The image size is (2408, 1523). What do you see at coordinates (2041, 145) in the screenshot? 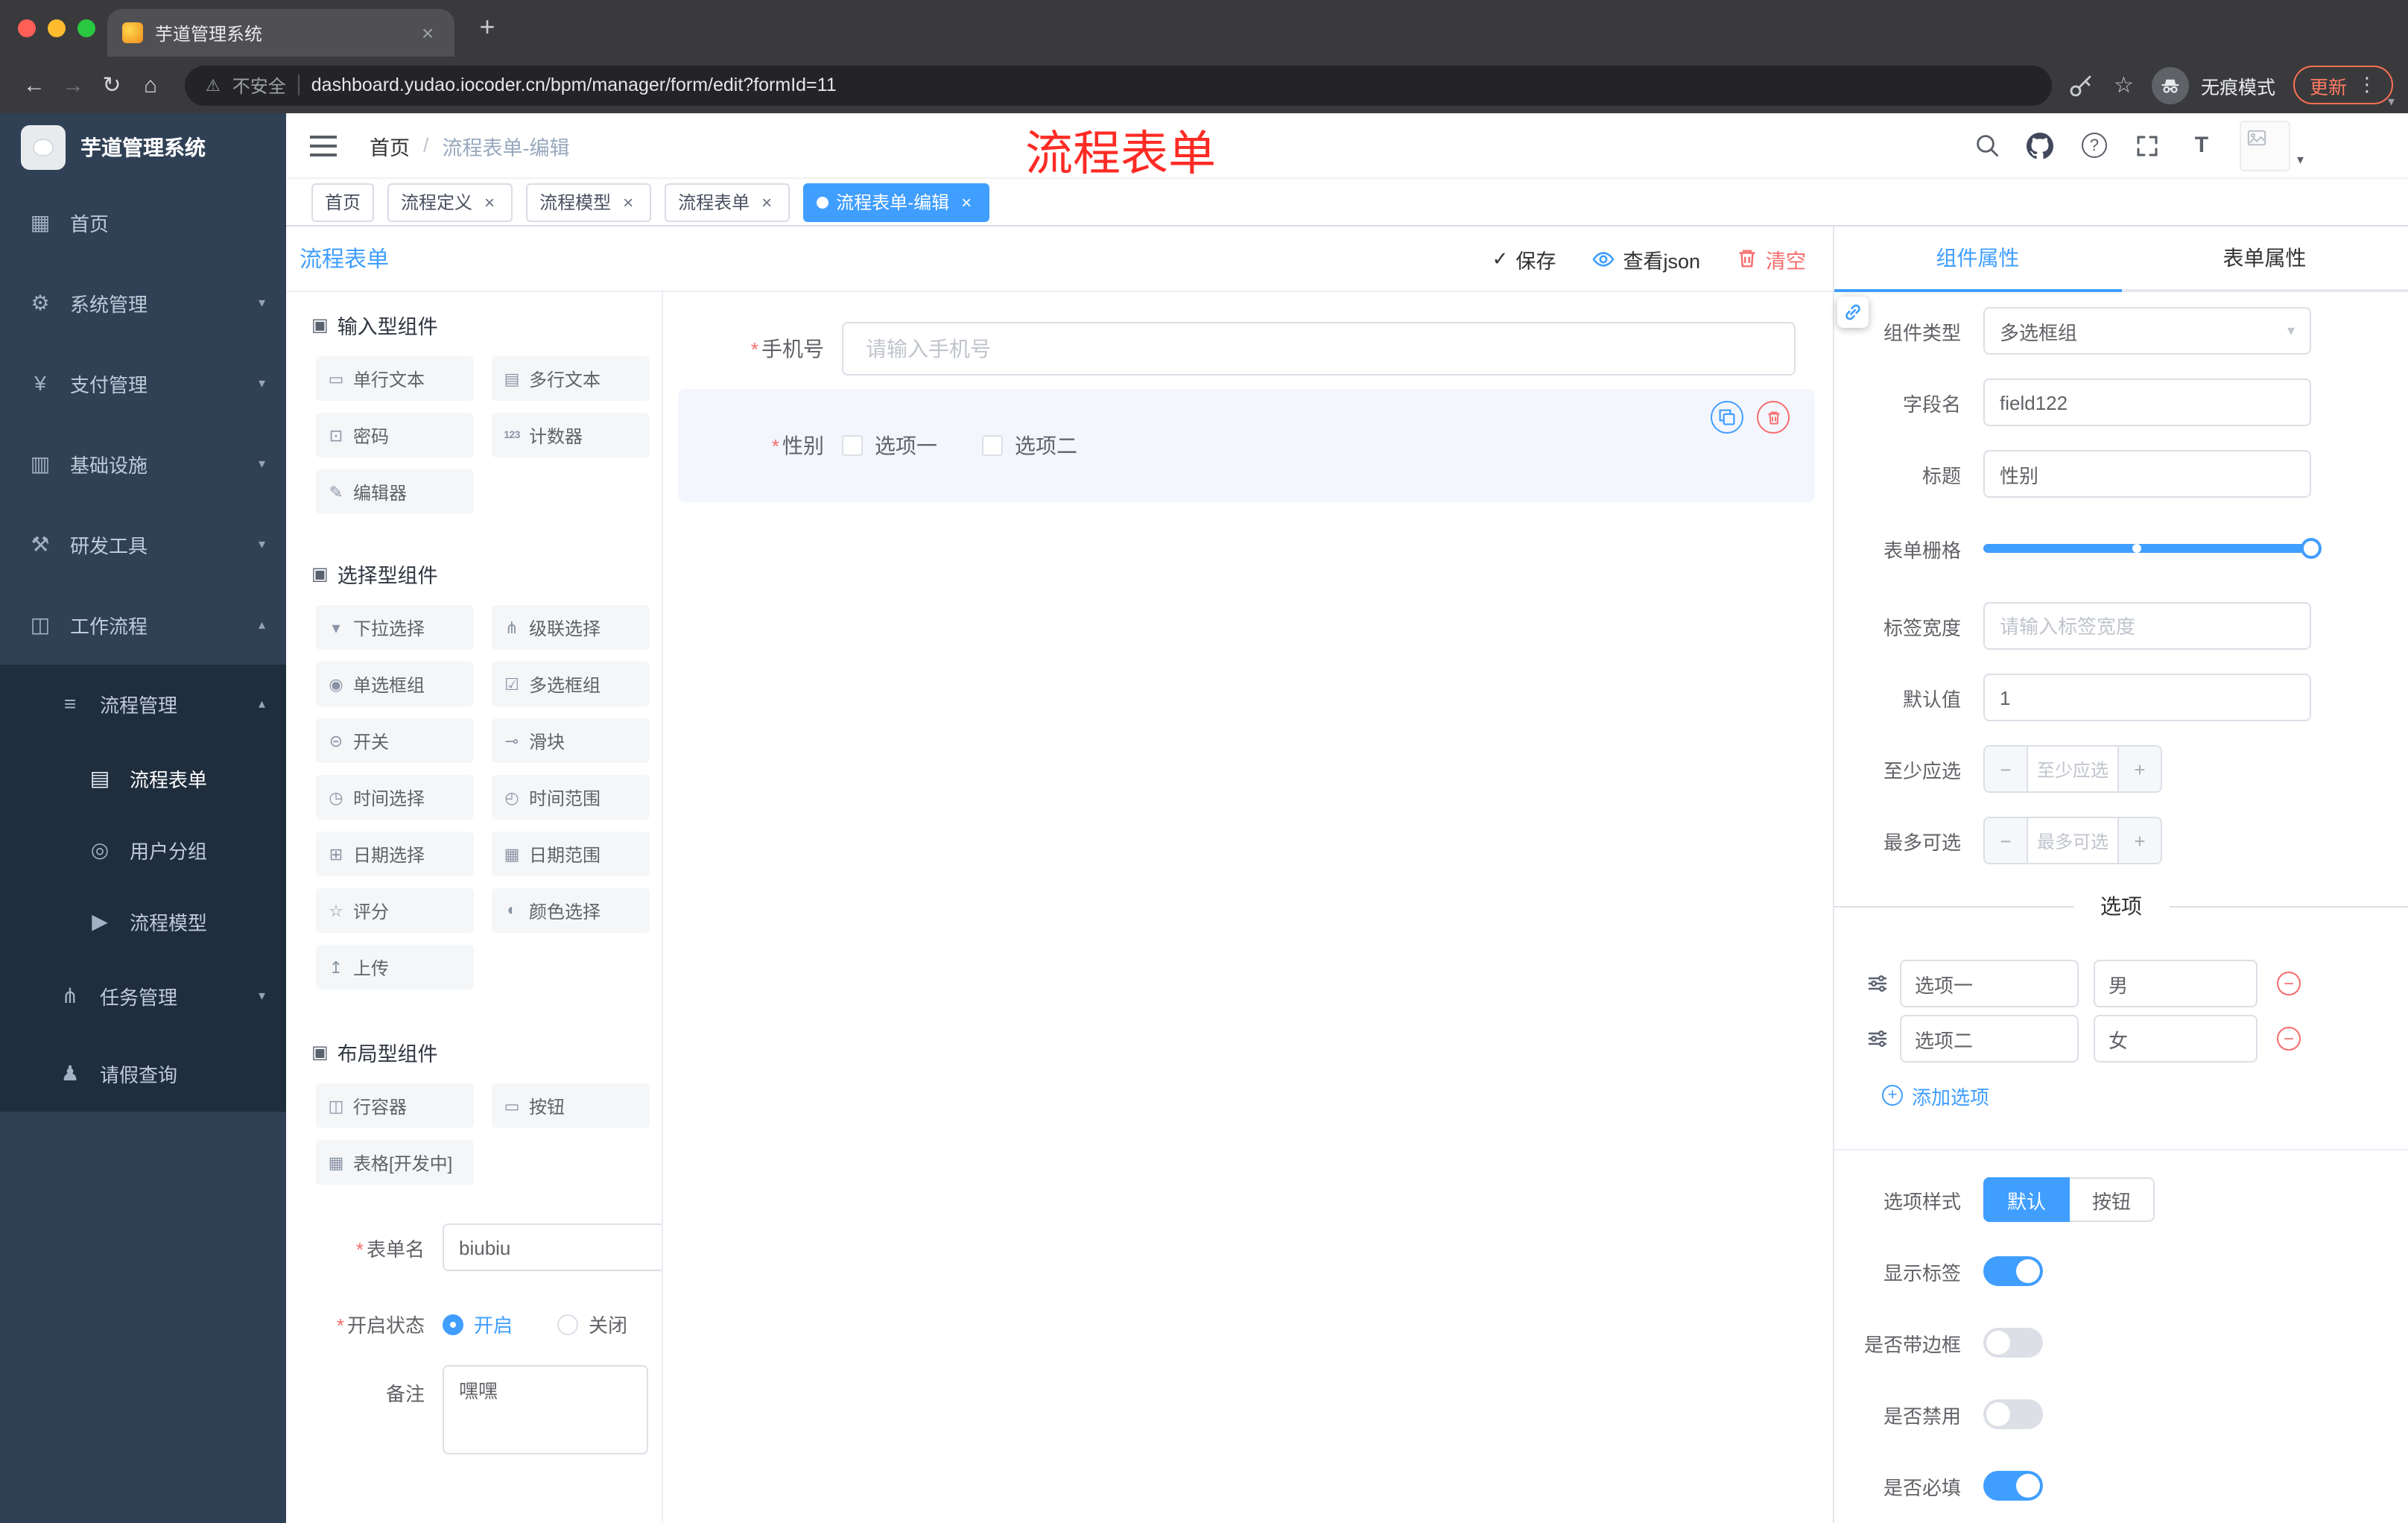
I see `github-icon` at bounding box center [2041, 145].